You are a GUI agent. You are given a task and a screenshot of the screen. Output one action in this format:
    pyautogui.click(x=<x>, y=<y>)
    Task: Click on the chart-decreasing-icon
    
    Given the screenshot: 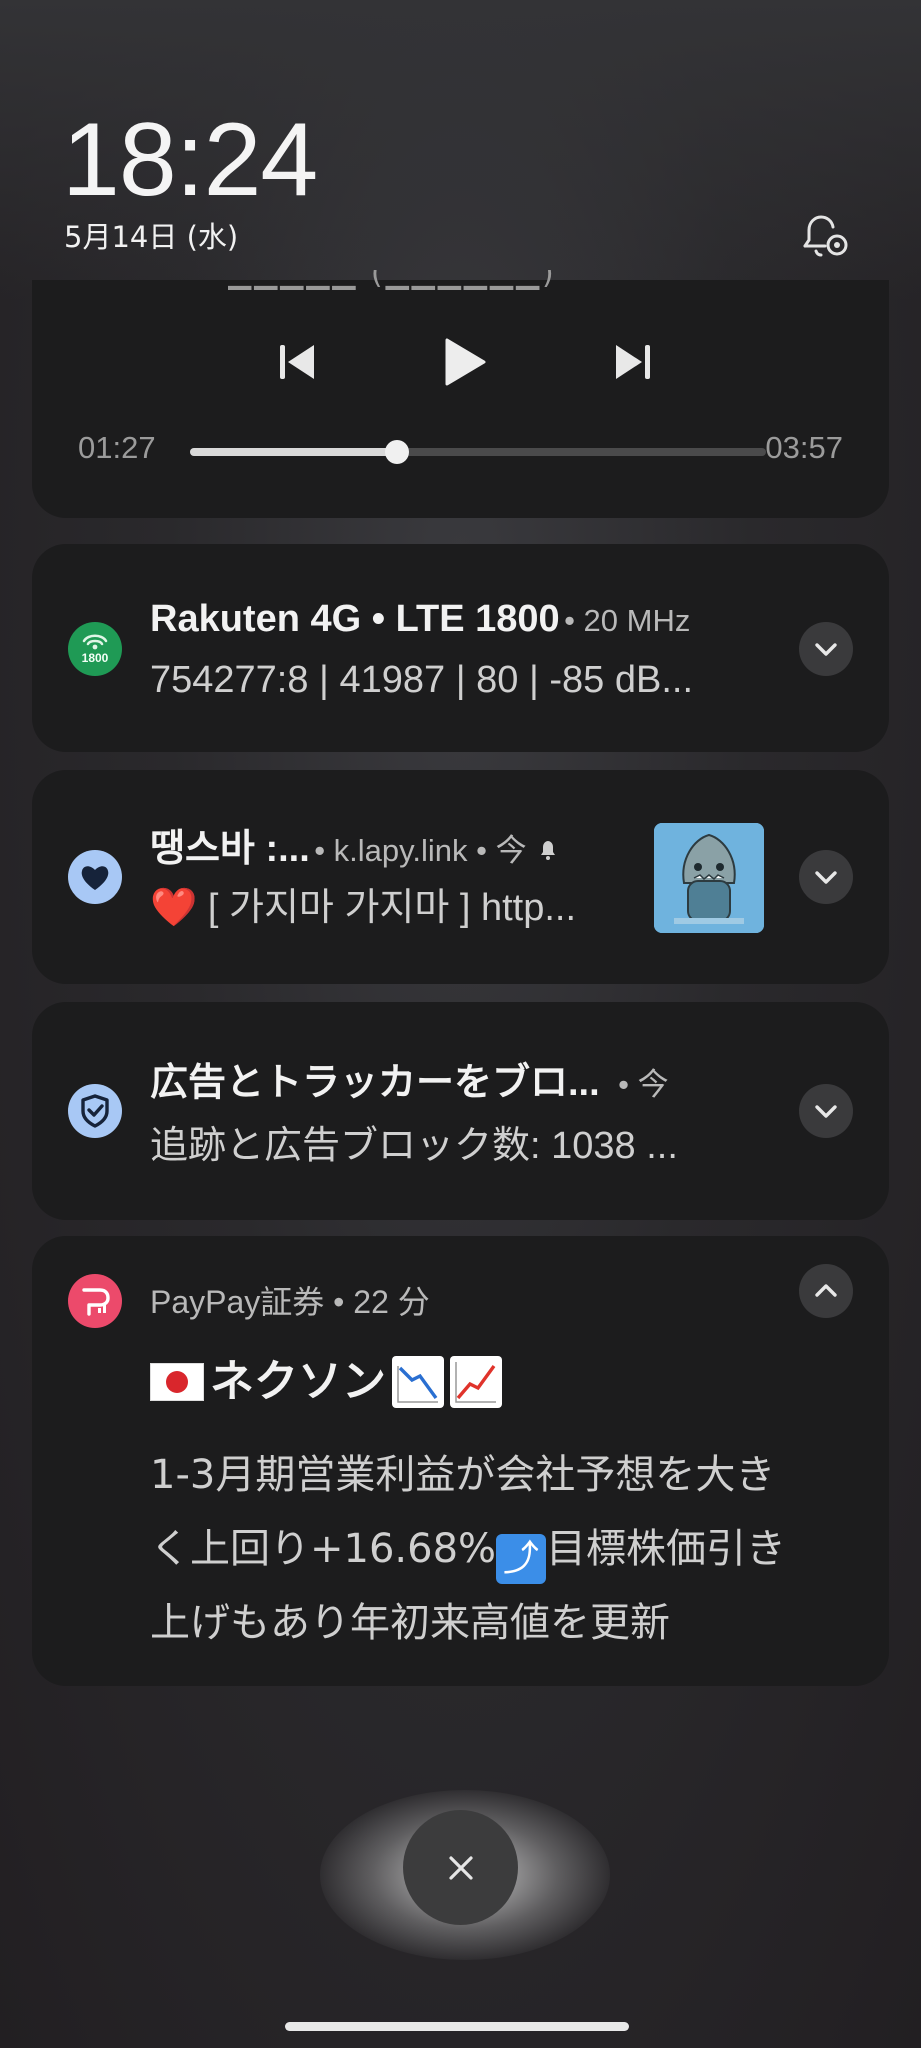 What is the action you would take?
    pyautogui.click(x=418, y=1382)
    